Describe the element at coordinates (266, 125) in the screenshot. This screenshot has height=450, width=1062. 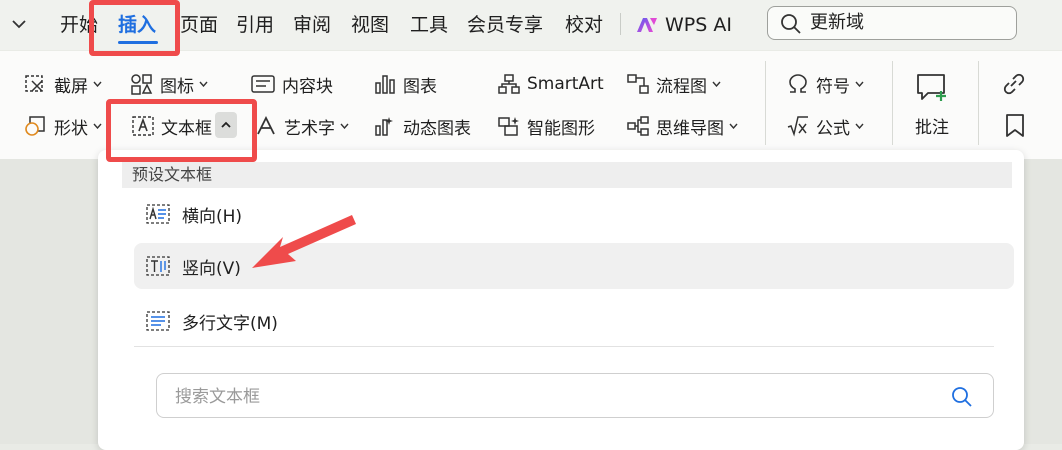
I see `wordart-icon` at that location.